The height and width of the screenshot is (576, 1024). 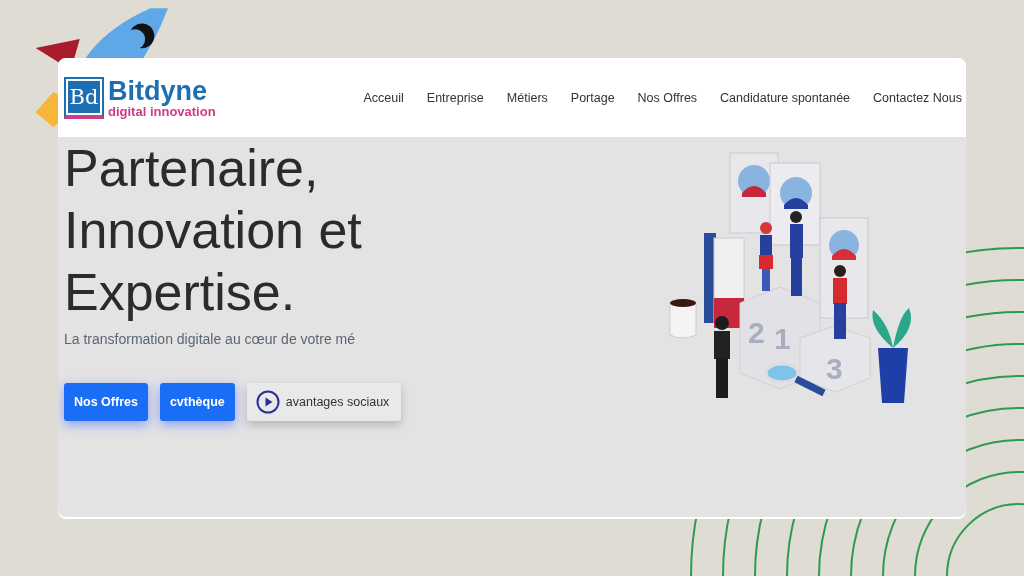 I want to click on nav-link: Entreprise, so click(x=455, y=97).